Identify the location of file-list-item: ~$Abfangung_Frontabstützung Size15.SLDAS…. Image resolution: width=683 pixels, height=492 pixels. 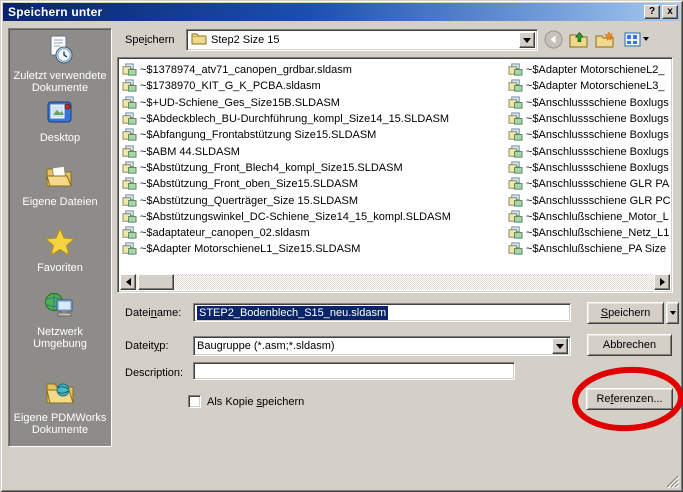
(314, 135).